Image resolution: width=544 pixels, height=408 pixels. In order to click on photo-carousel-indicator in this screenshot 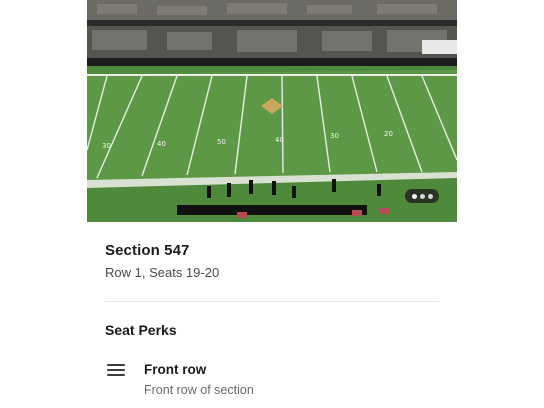, I will do `click(422, 196)`.